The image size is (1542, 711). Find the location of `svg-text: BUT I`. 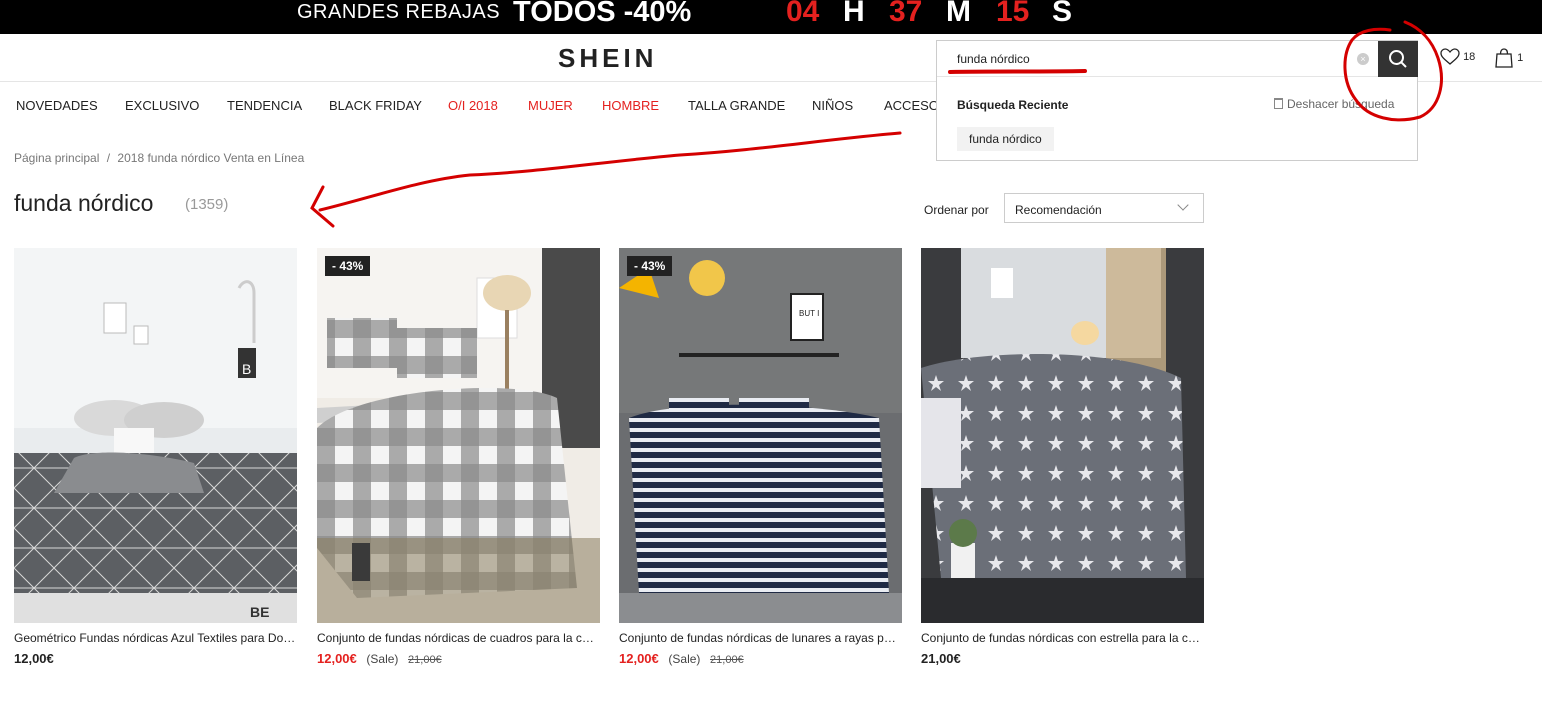

svg-text: BUT I is located at coordinates (809, 313).